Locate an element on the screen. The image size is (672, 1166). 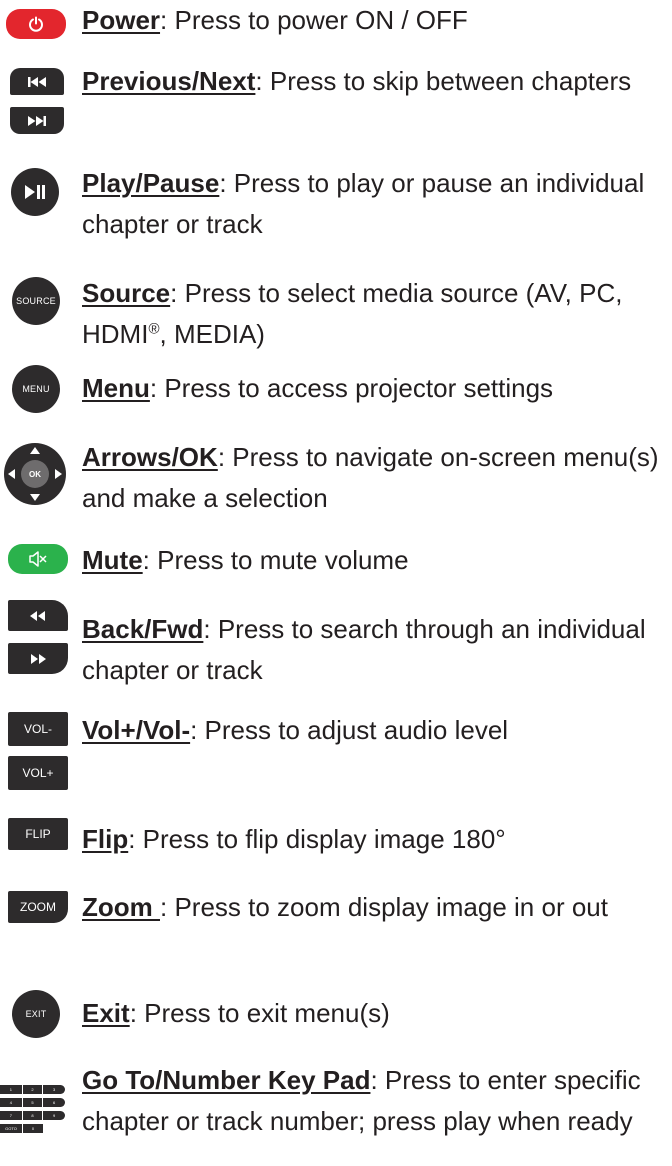
keypad-key: 3 is located at coordinates (54, 1089).